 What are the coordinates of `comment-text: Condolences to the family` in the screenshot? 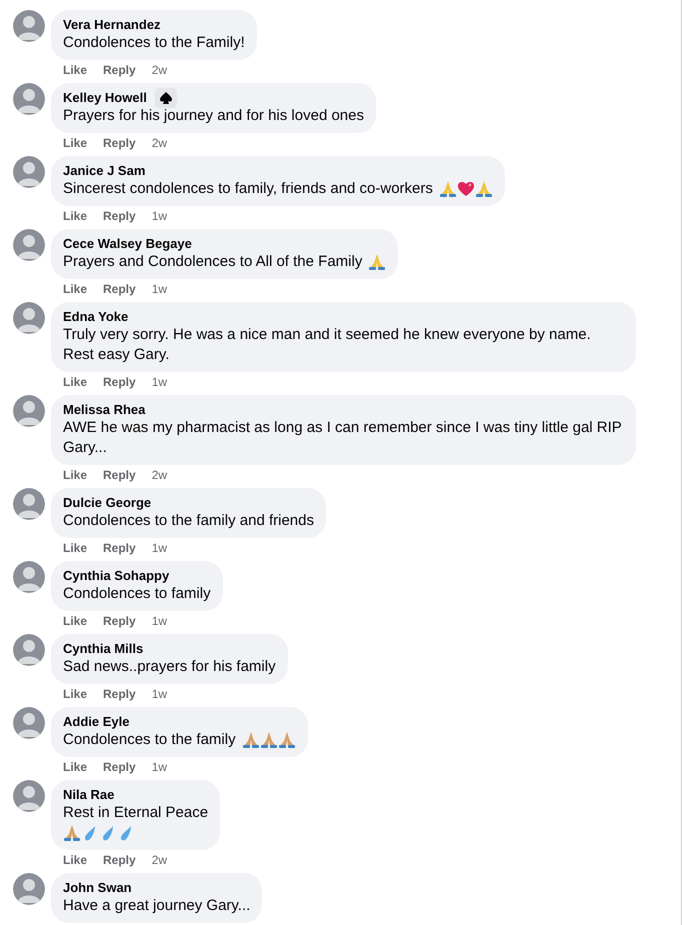 It's located at (149, 739).